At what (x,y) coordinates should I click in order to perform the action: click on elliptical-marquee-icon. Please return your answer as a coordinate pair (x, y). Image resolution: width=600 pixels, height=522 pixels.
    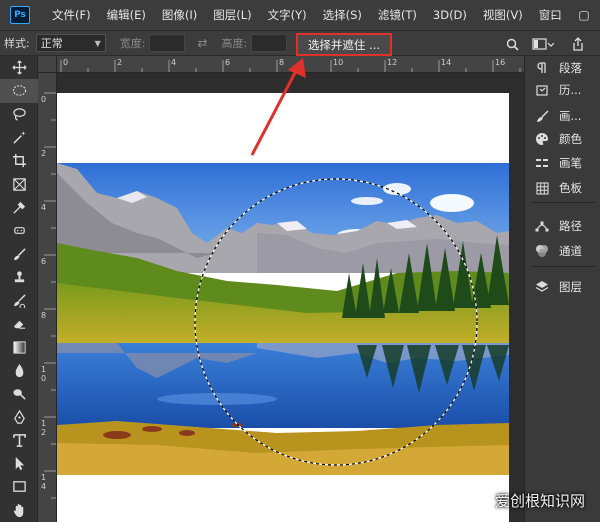
    Looking at the image, I should click on (19, 91).